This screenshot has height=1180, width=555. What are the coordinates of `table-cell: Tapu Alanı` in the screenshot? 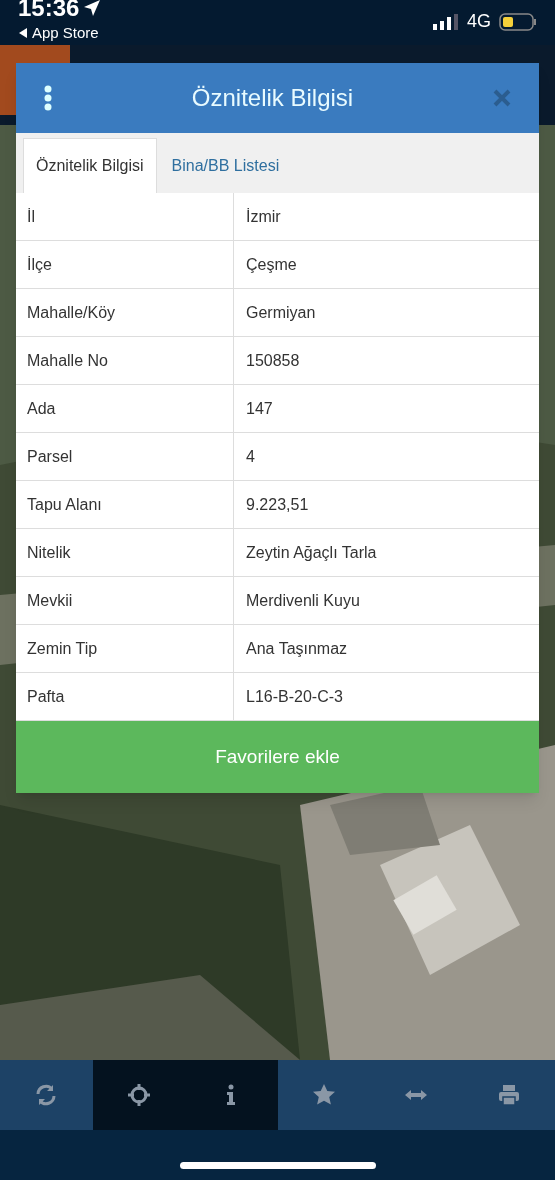 It's located at (125, 504).